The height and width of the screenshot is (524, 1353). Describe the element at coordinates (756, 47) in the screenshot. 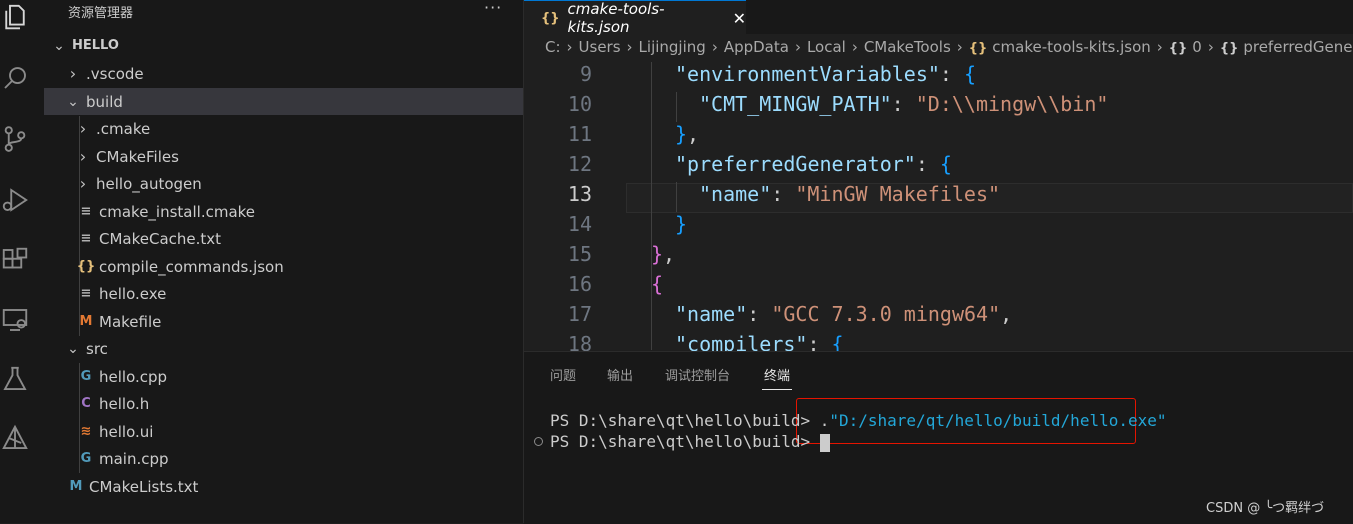

I see `breadcrumb-item: AppData` at that location.